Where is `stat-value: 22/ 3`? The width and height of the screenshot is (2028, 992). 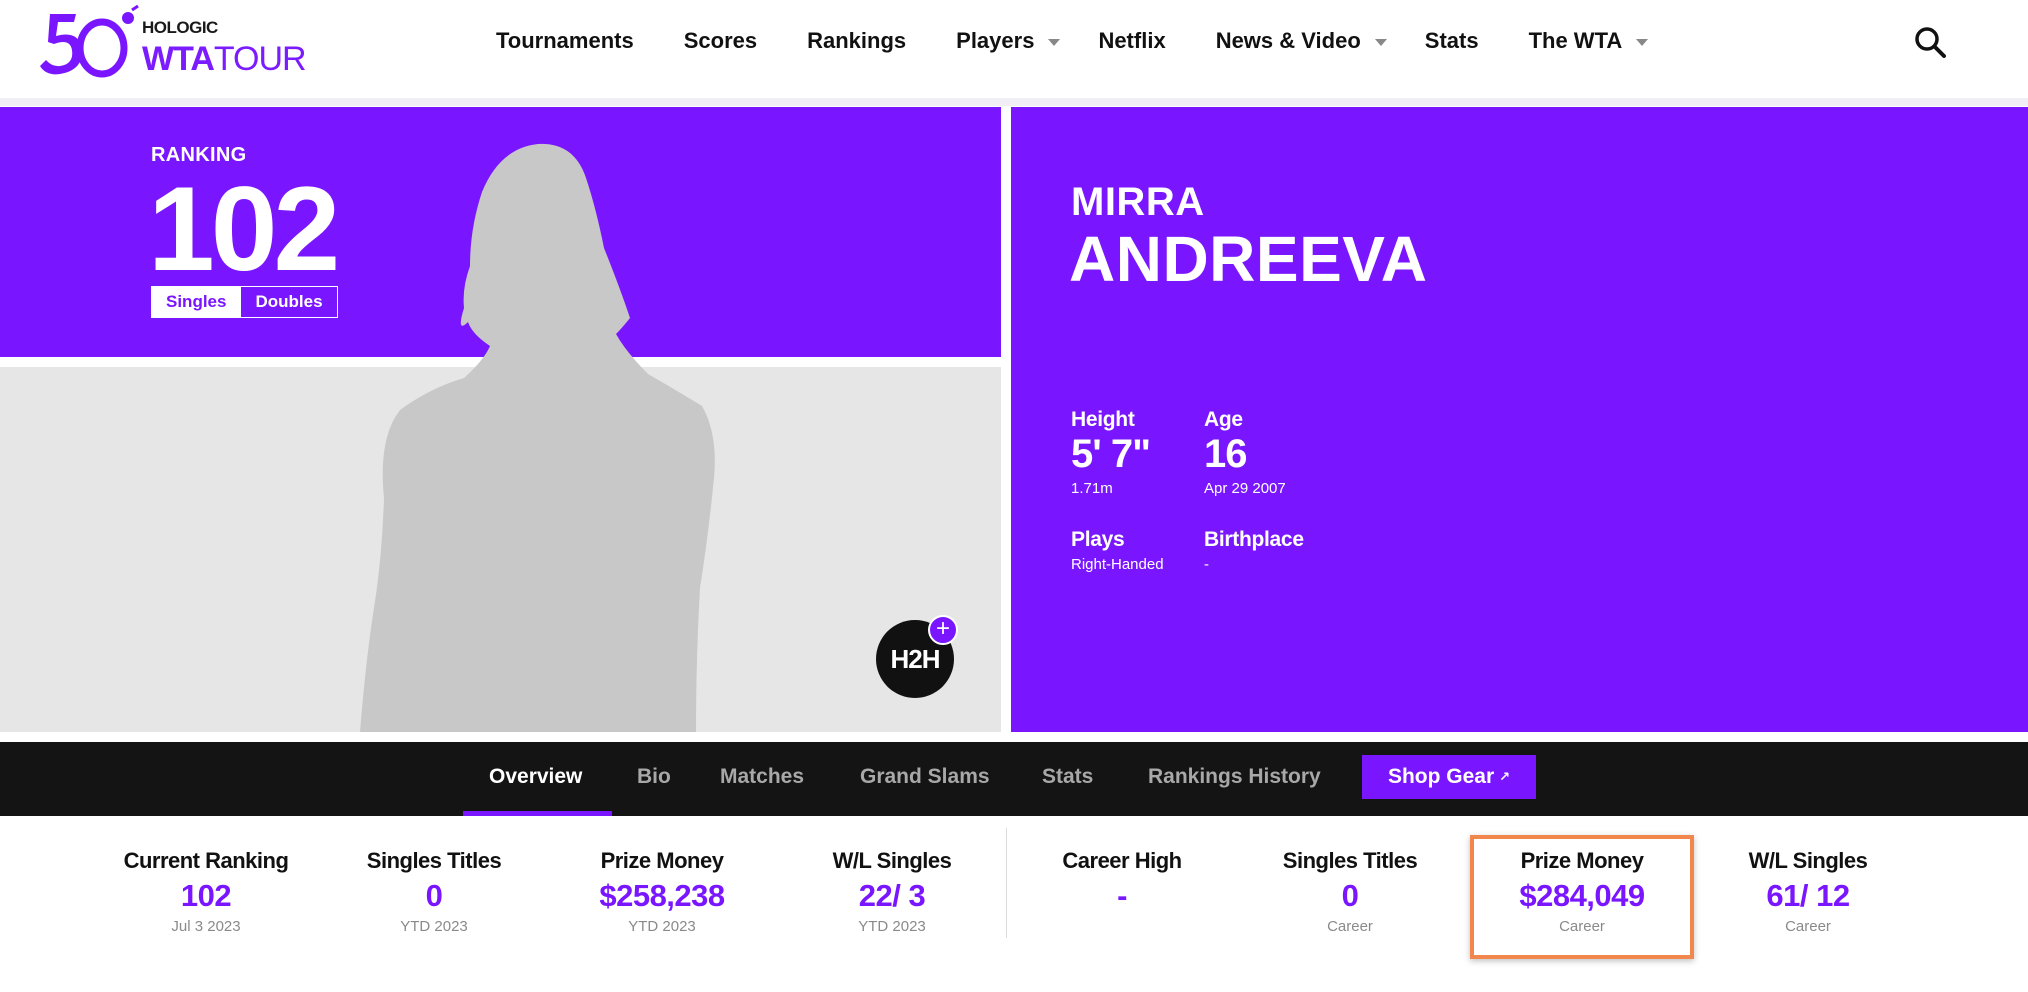 stat-value: 22/ 3 is located at coordinates (892, 895).